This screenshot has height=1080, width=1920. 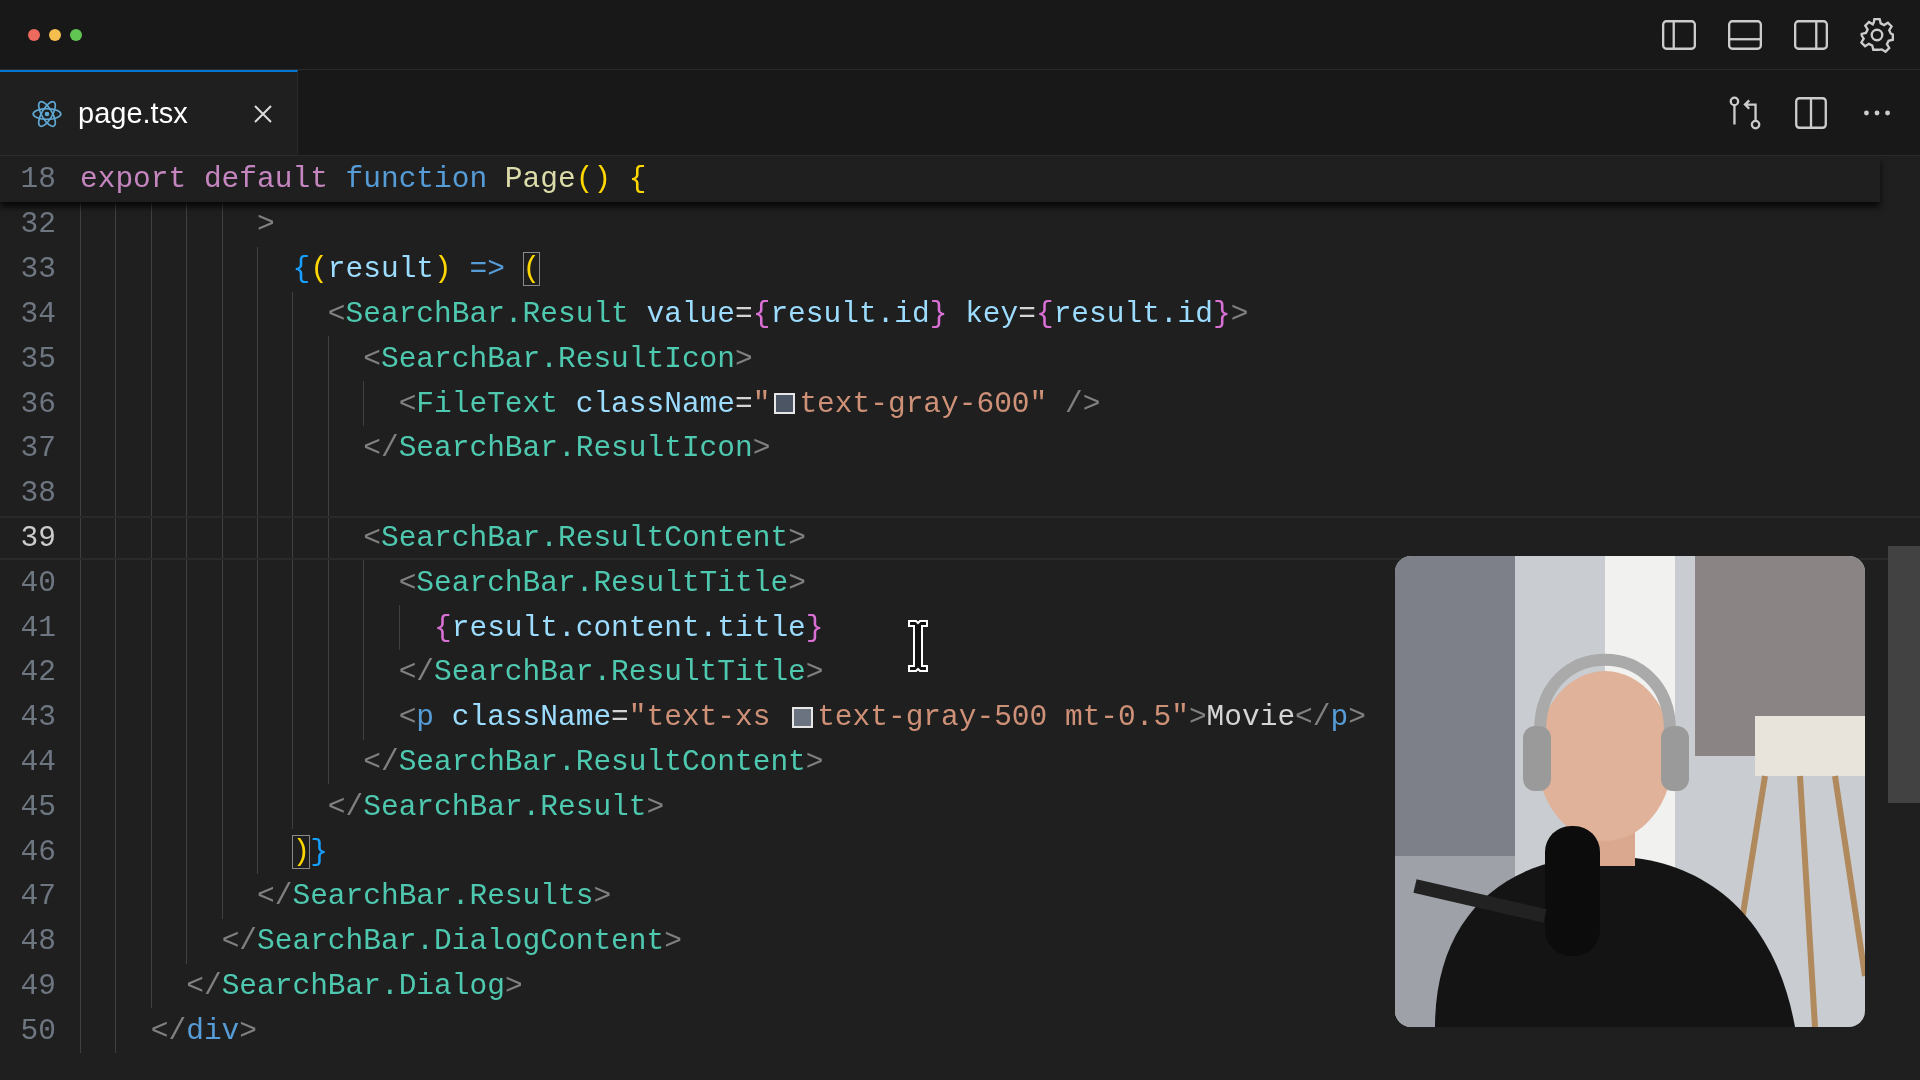 What do you see at coordinates (37, 403) in the screenshot?
I see `line-number: 36` at bounding box center [37, 403].